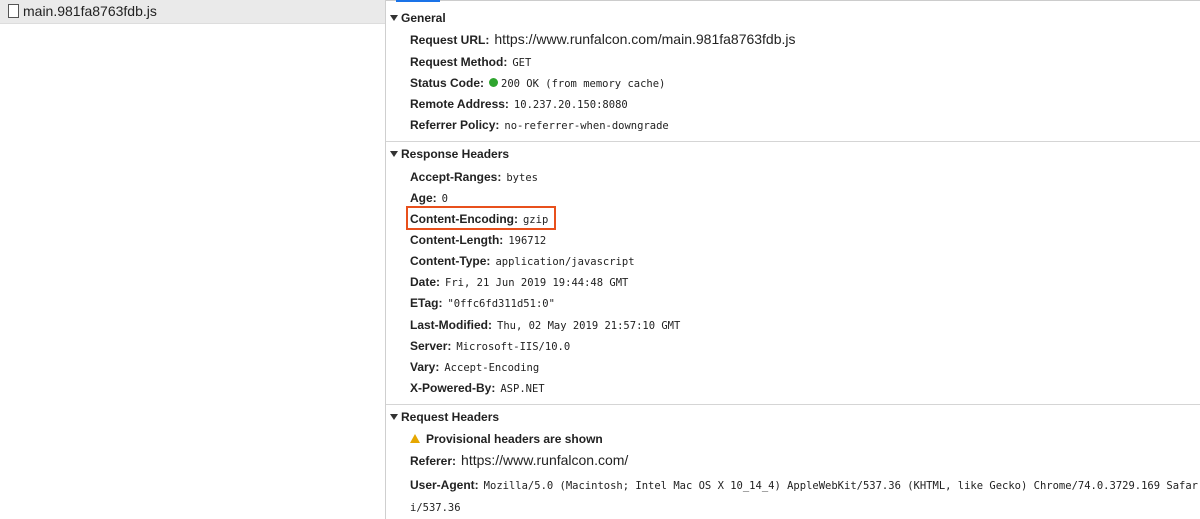  I want to click on remote-address-row: Remote Address: 10.237.20.150:8080, so click(519, 104).